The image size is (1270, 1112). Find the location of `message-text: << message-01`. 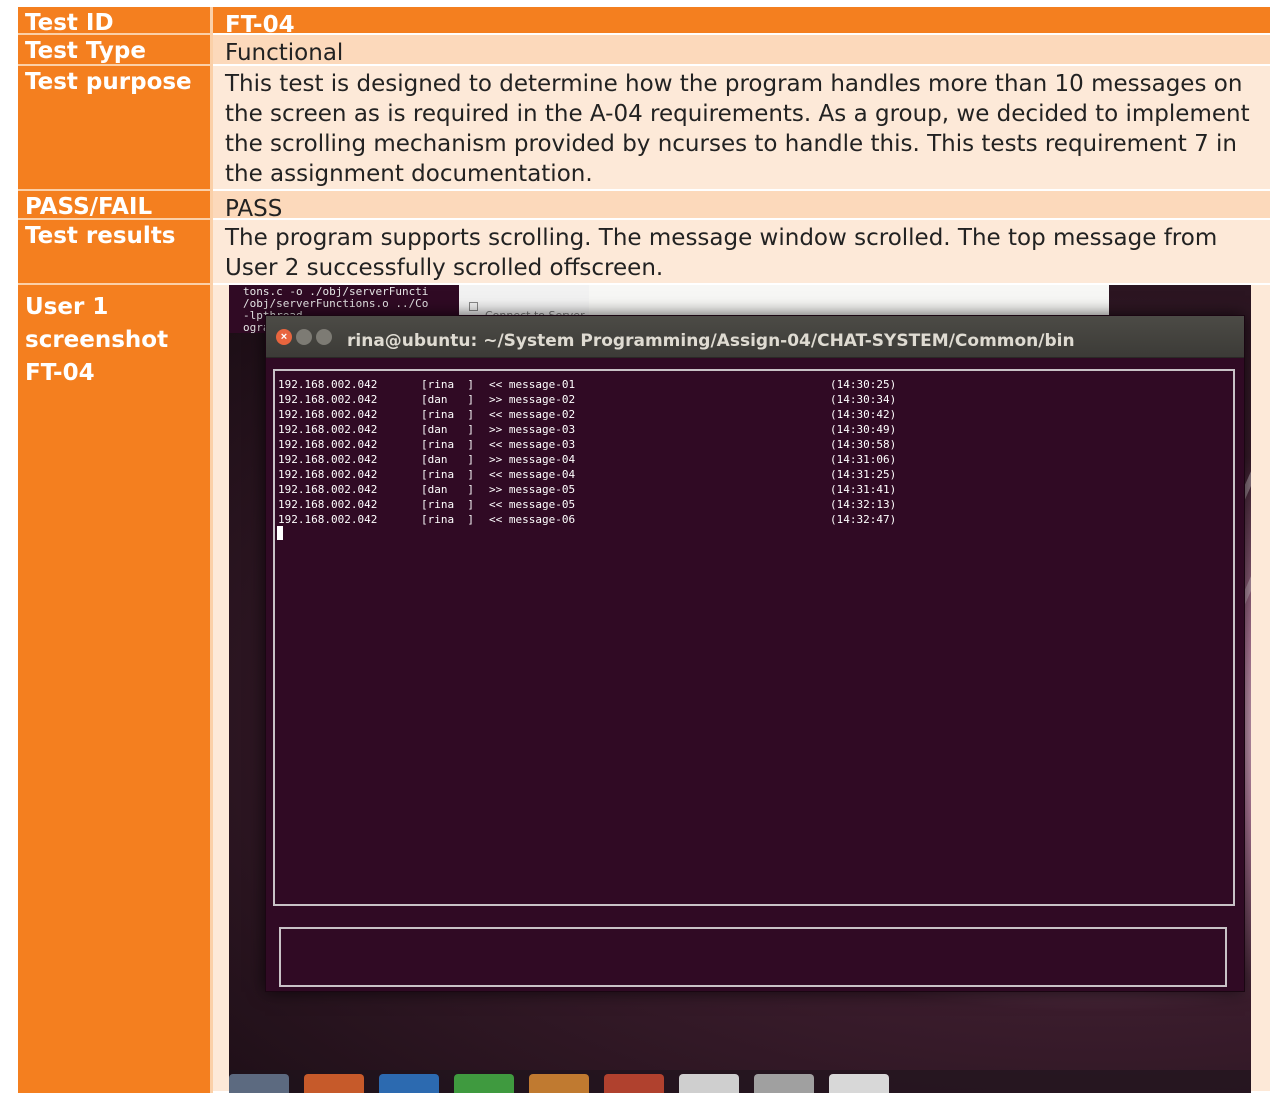

message-text: << message-01 is located at coordinates (532, 384).